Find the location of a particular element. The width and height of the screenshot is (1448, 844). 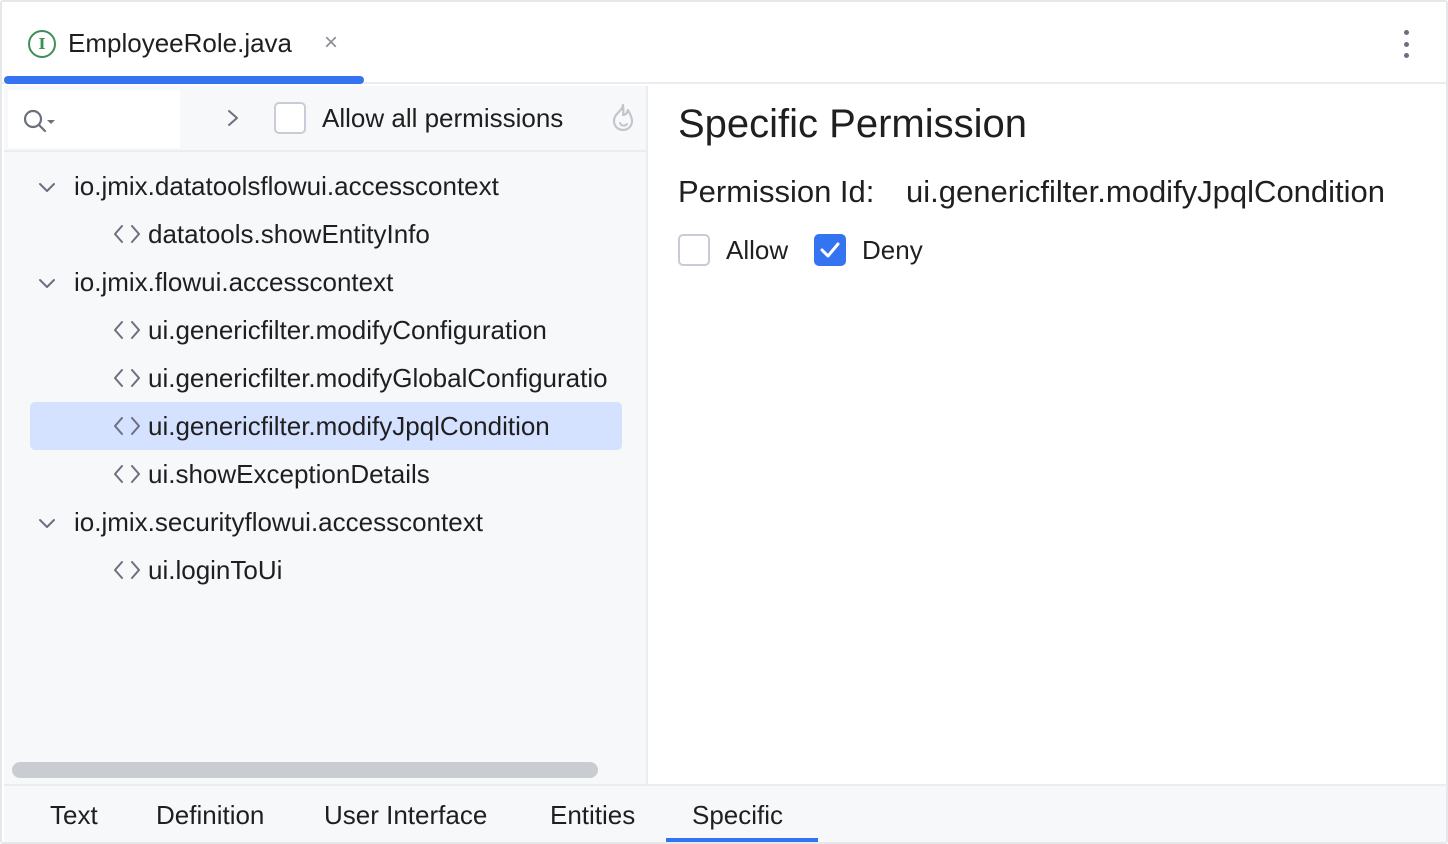

allow-label: Allow is located at coordinates (757, 250).